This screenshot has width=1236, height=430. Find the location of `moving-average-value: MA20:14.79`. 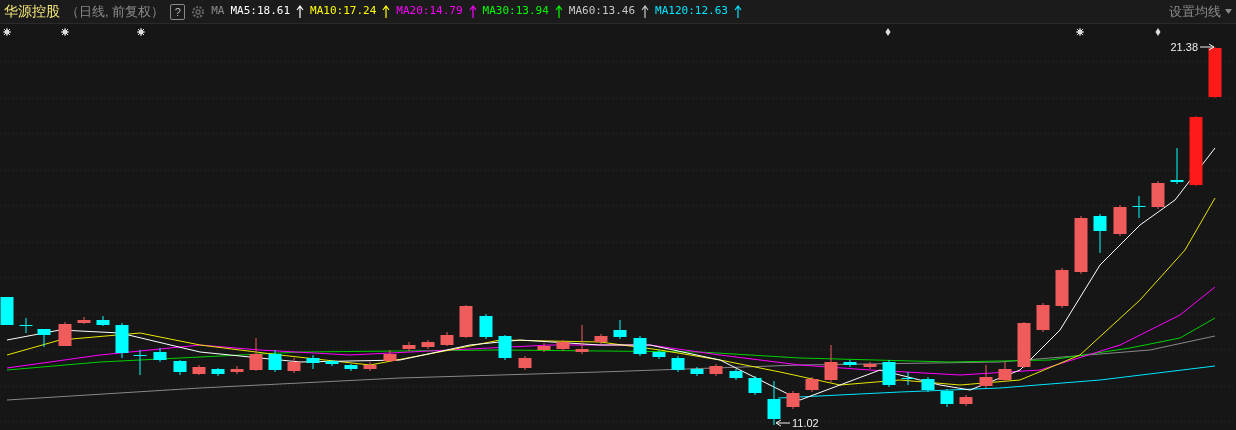

moving-average-value: MA20:14.79 is located at coordinates (429, 11).